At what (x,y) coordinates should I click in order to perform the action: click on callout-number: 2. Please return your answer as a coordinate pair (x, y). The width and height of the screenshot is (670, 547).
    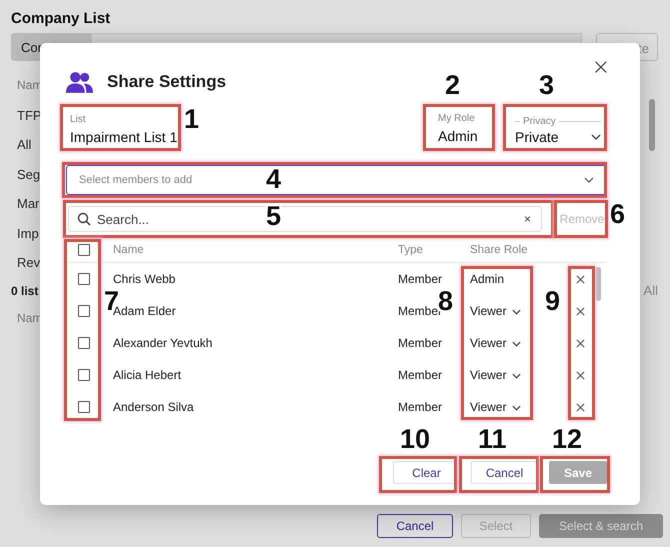
    Looking at the image, I should click on (452, 85).